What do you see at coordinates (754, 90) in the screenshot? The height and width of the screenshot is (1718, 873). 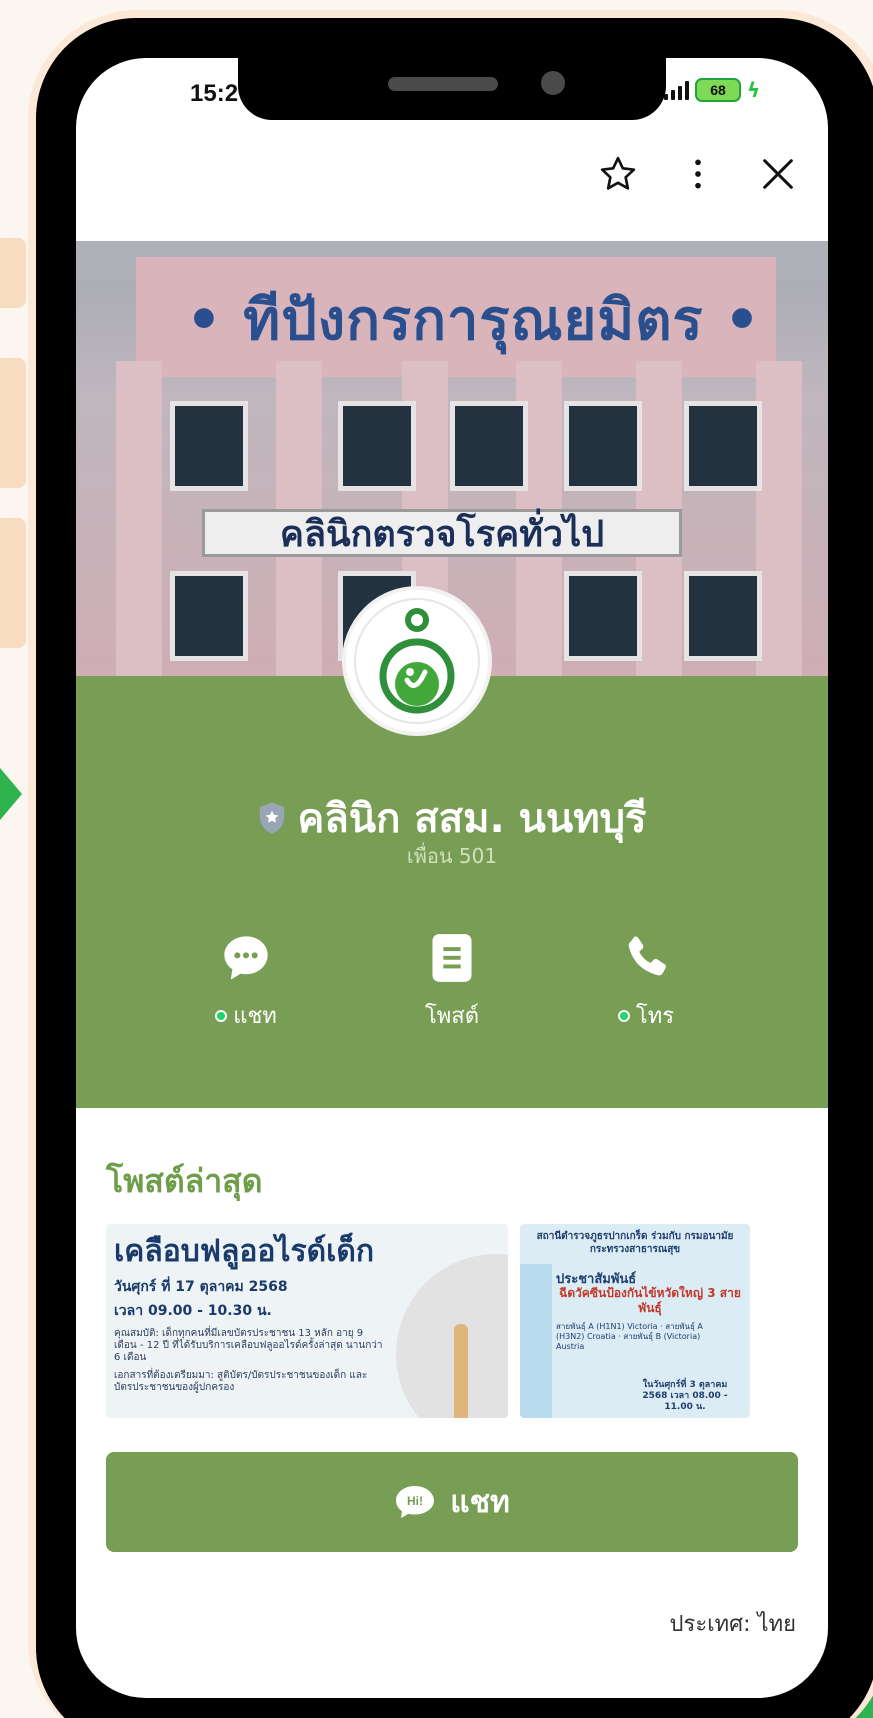 I see `charging-icon: ϟ` at bounding box center [754, 90].